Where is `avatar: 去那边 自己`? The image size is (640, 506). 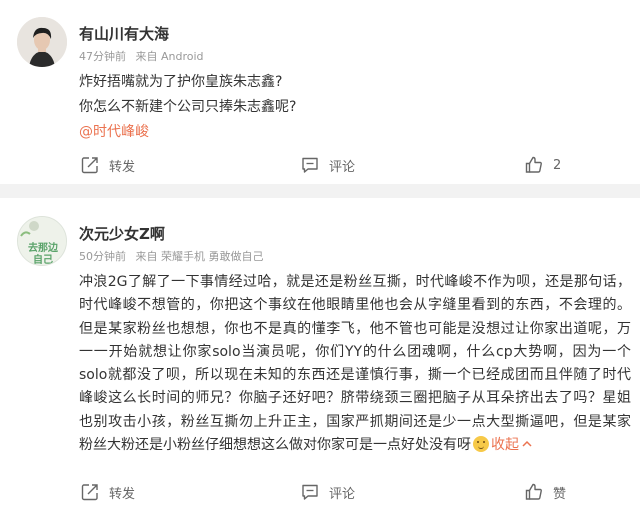
avatar: 去那边 自己 is located at coordinates (42, 241).